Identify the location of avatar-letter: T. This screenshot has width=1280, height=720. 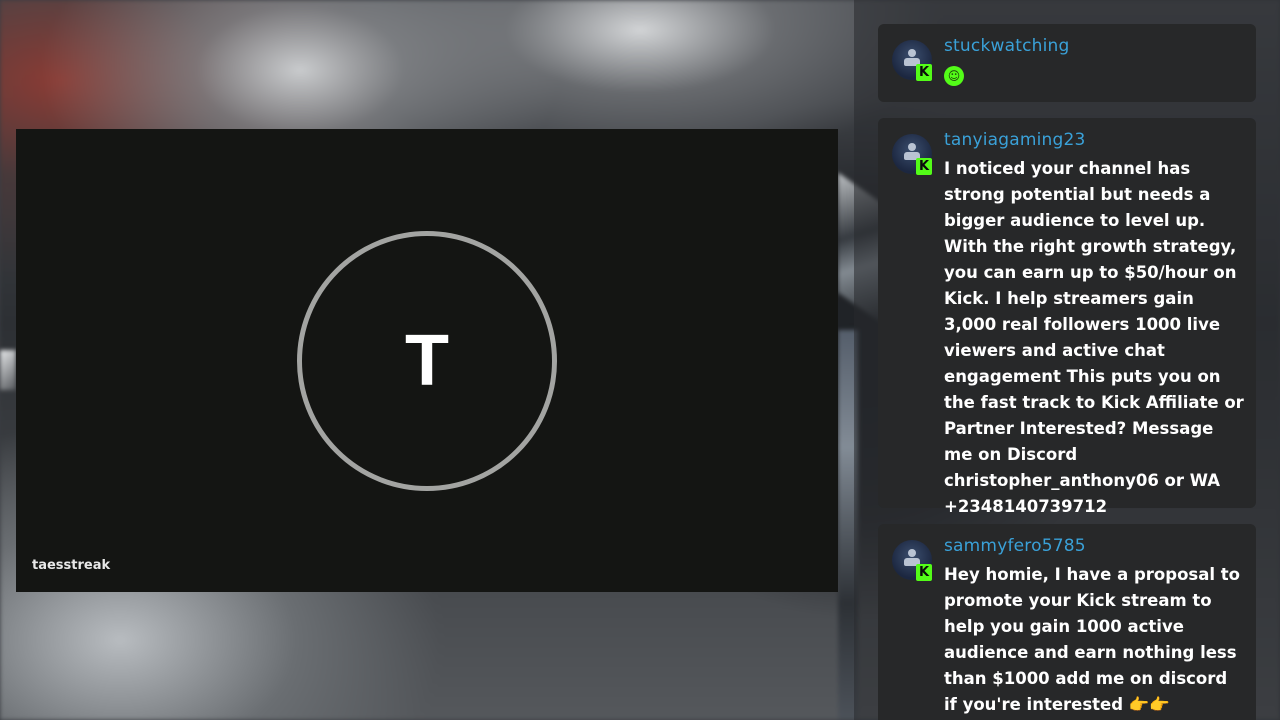
(427, 361).